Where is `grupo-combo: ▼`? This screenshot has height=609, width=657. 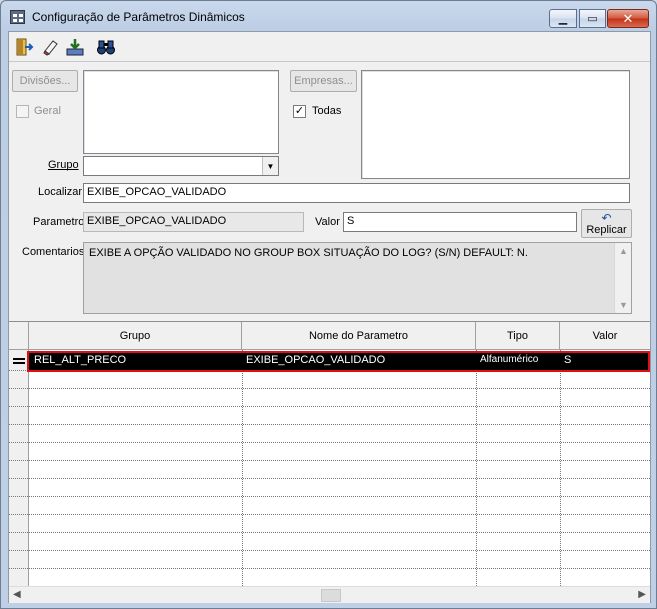 grupo-combo: ▼ is located at coordinates (181, 166).